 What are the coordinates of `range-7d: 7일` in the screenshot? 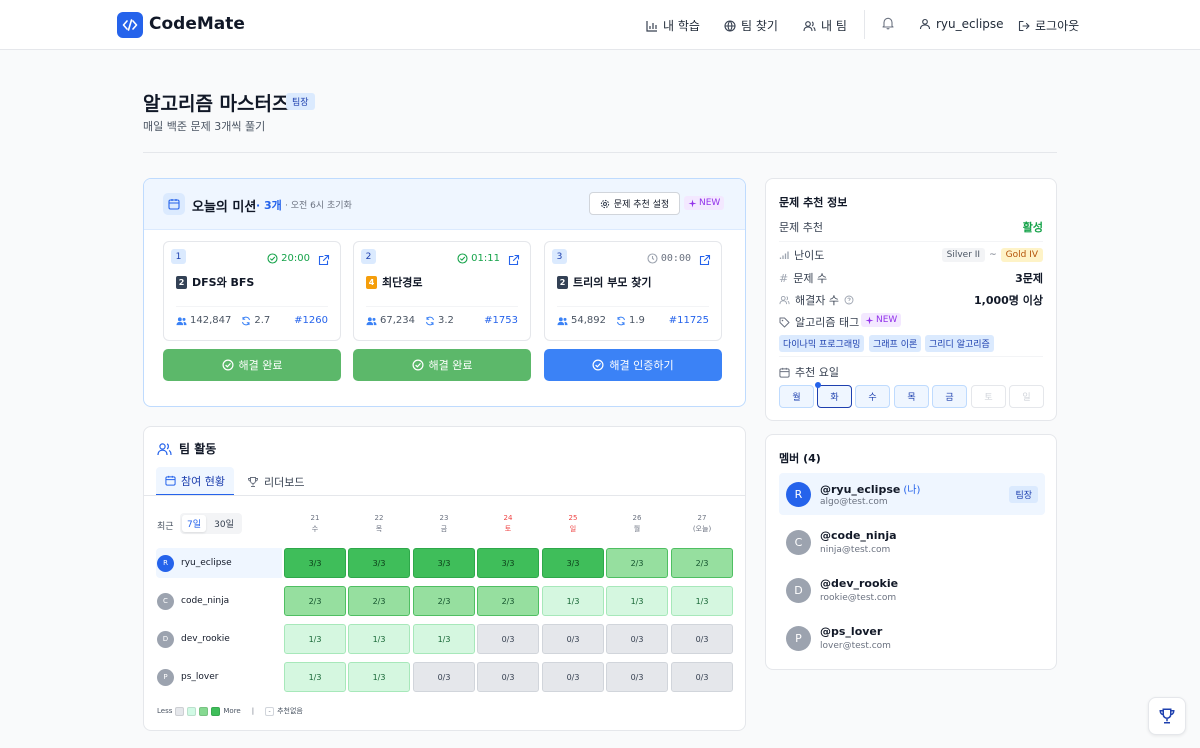 It's located at (194, 523).